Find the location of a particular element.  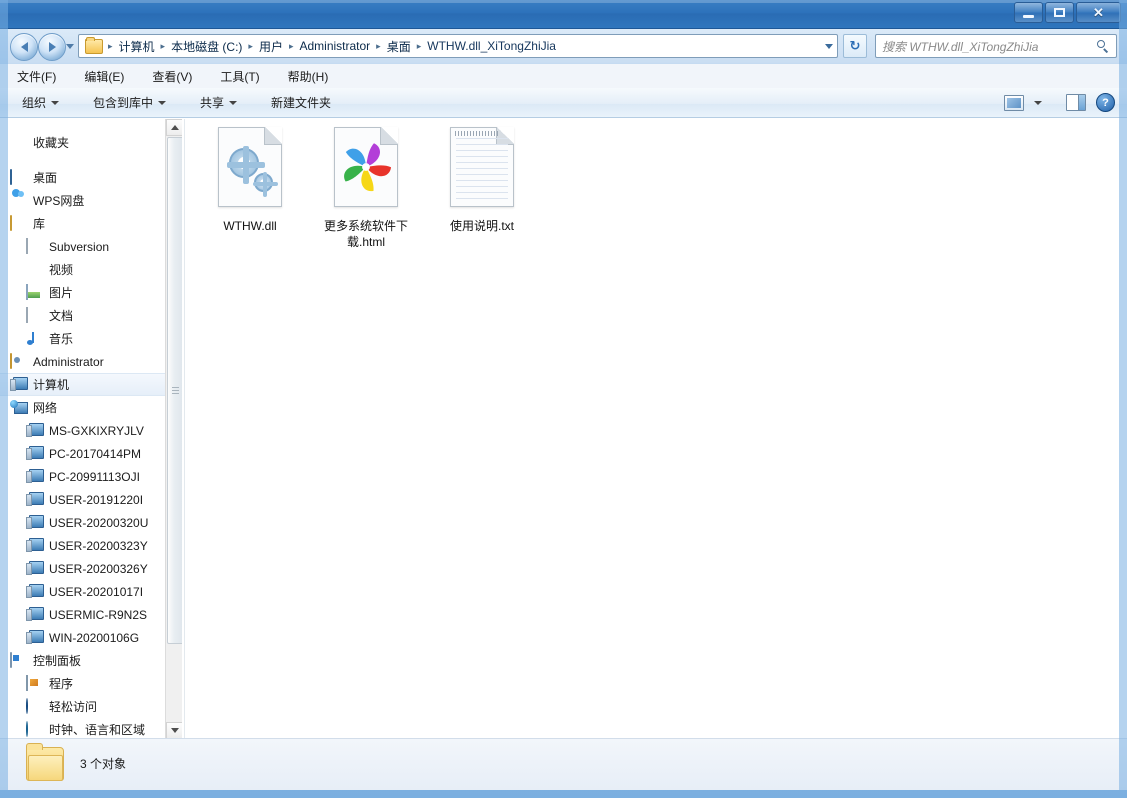

chevron-down-icon is located at coordinates (162, 102).